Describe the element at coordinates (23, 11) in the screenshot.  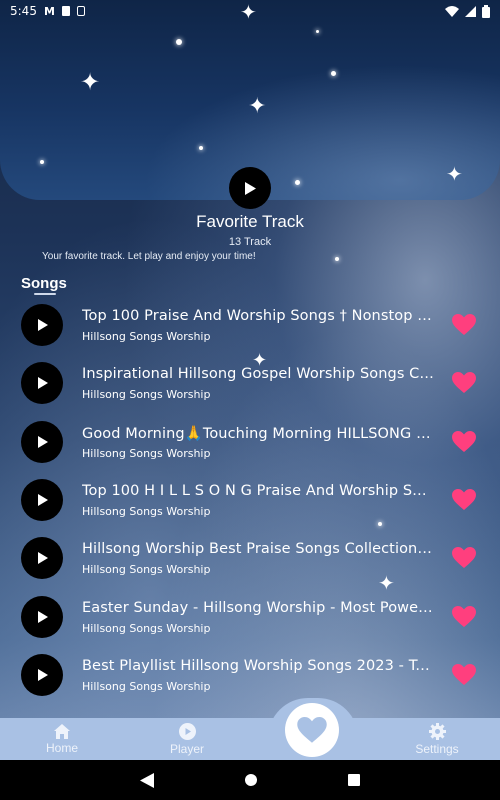
I see `status-time: 5:45` at that location.